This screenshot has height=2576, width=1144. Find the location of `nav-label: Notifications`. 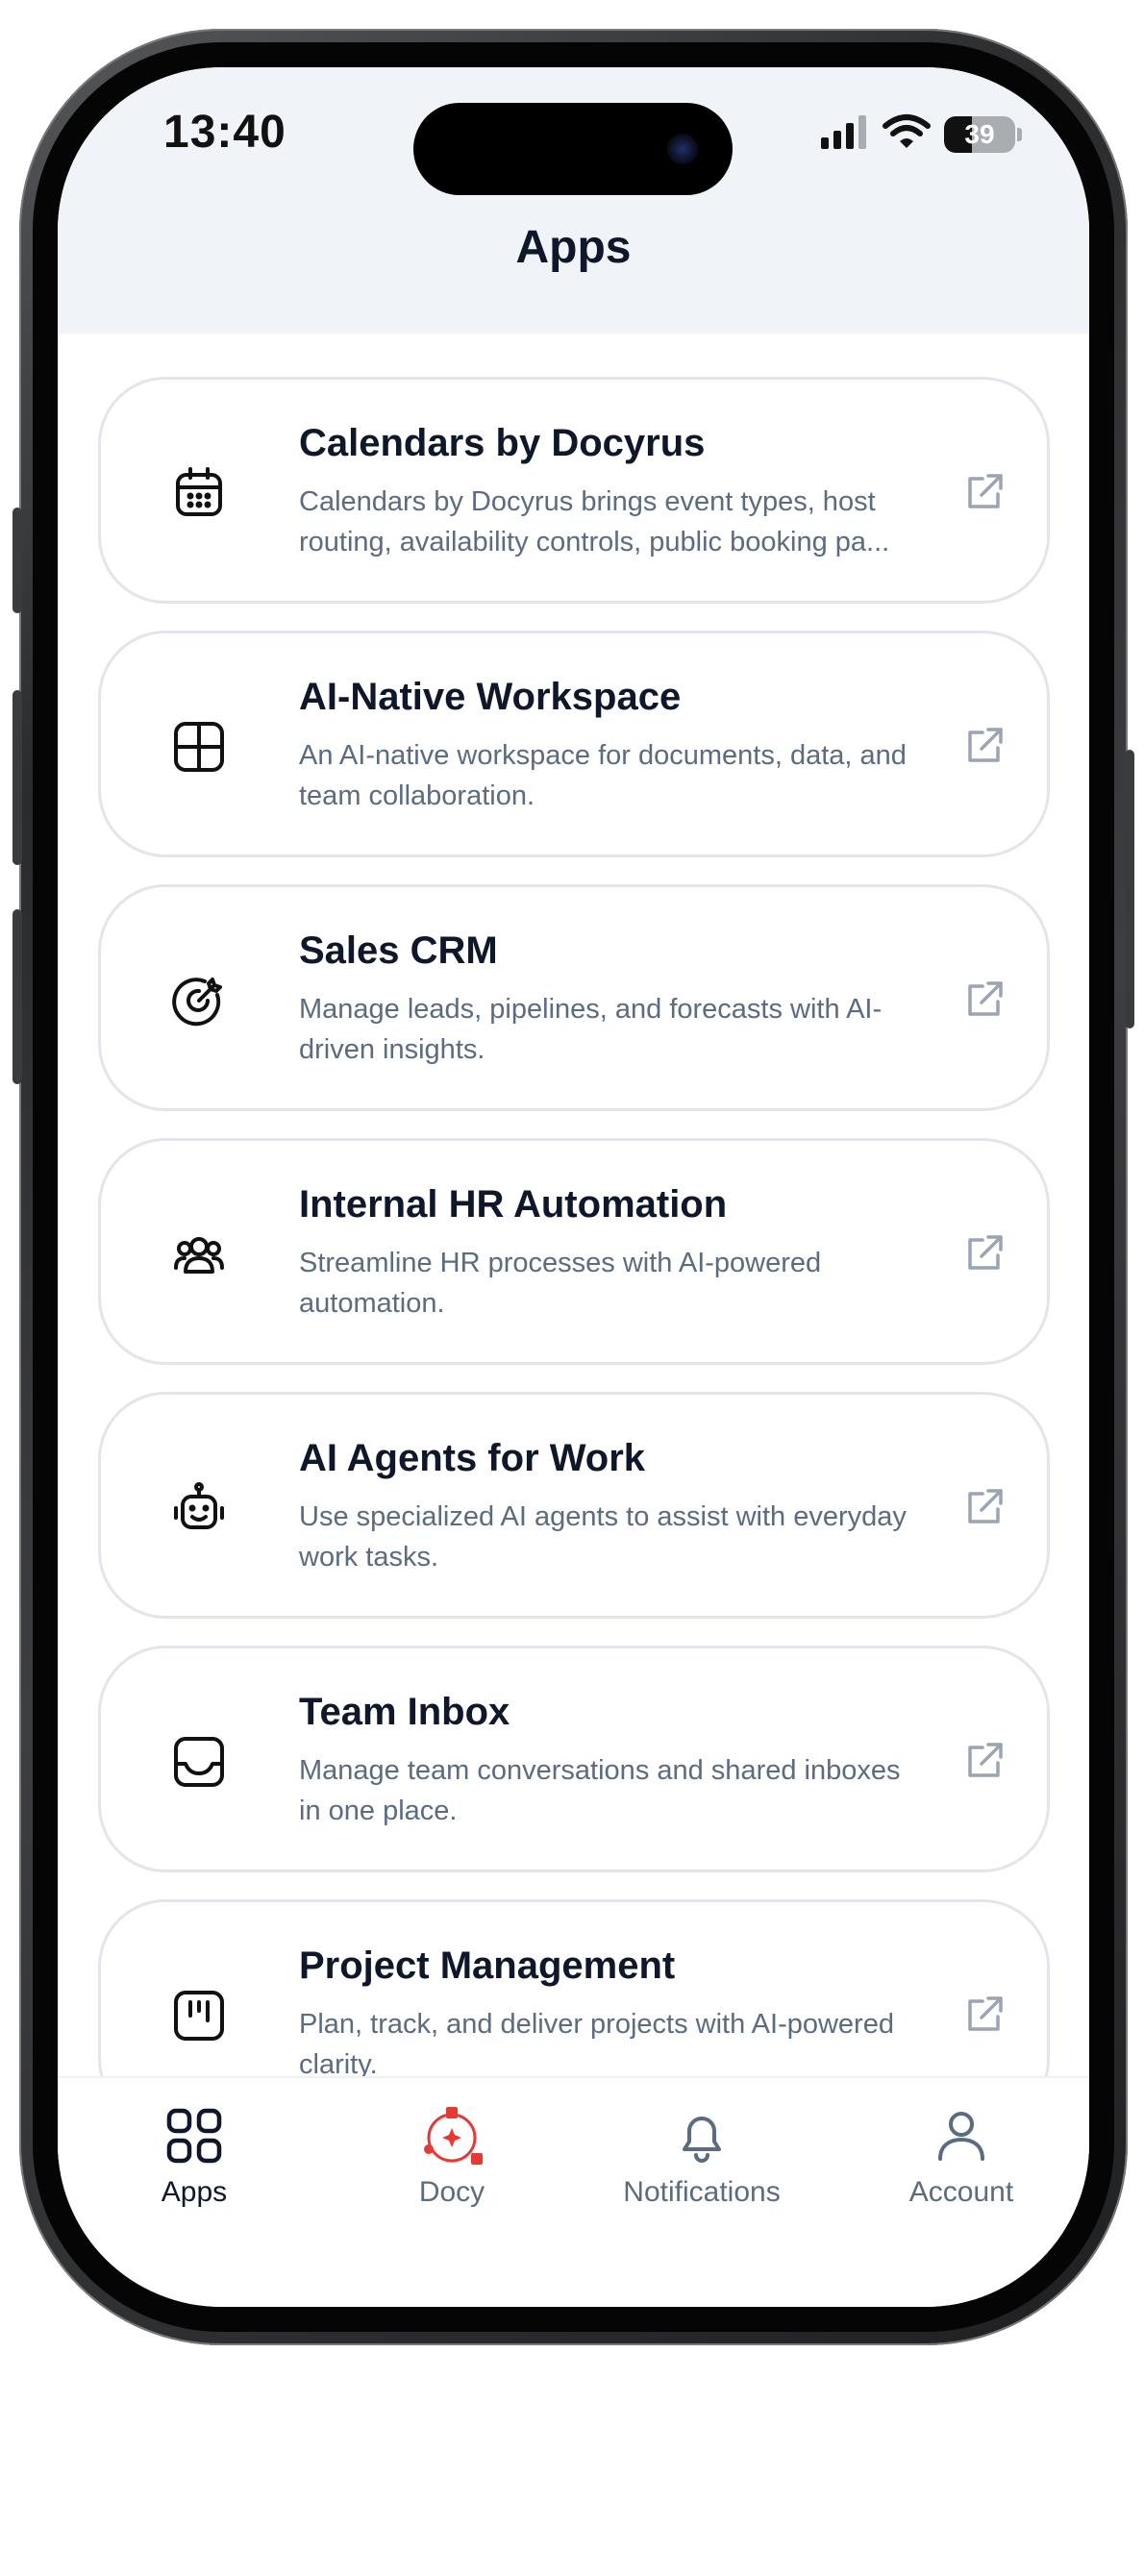

nav-label: Notifications is located at coordinates (702, 2192).